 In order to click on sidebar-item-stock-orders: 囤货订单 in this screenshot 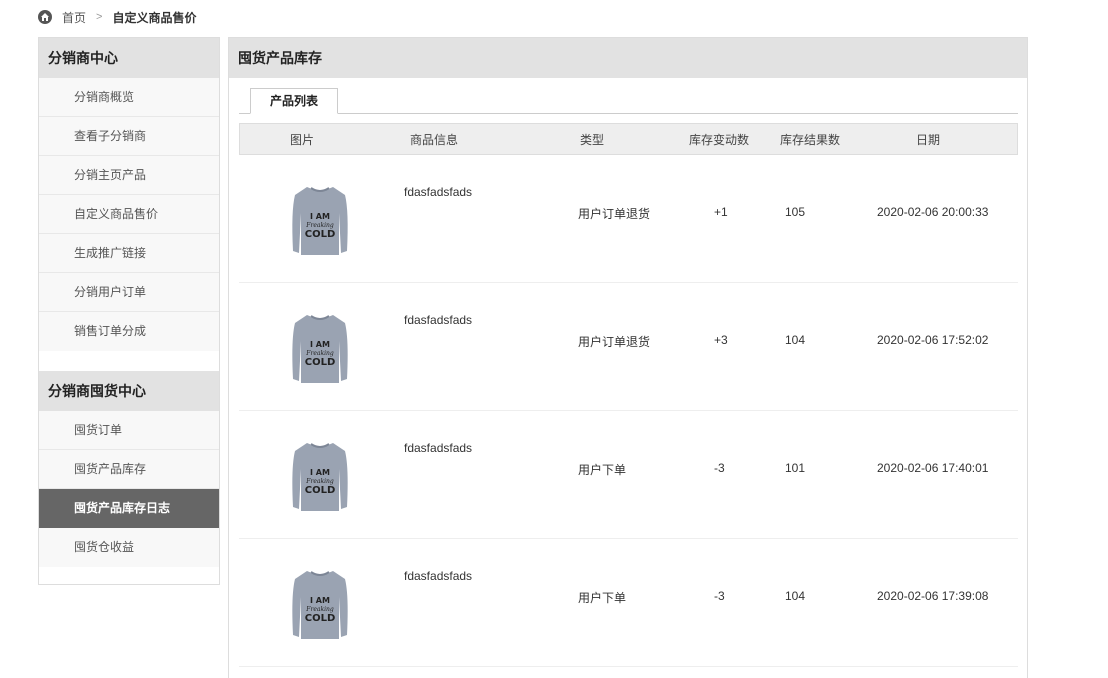, I will do `click(129, 430)`.